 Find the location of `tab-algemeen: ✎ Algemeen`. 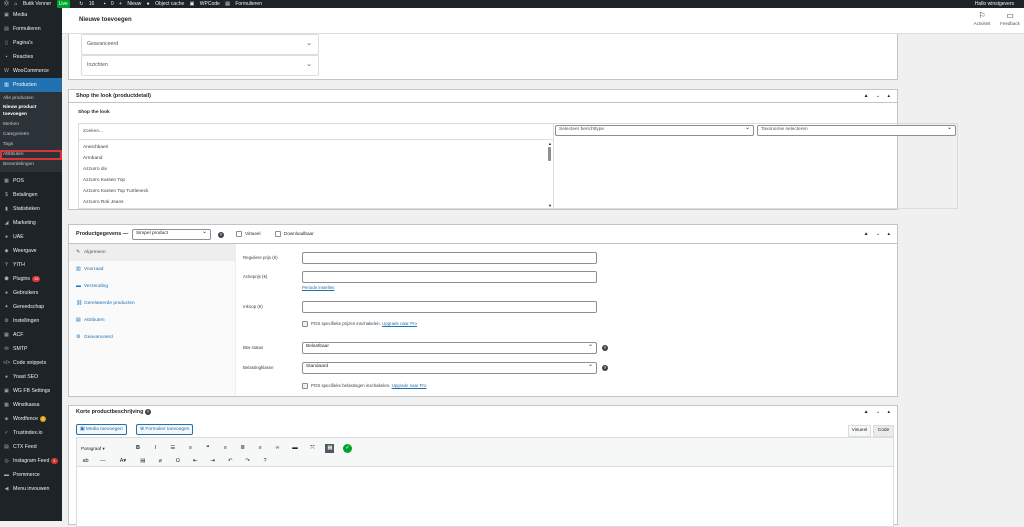

tab-algemeen: ✎ Algemeen is located at coordinates (152, 252).